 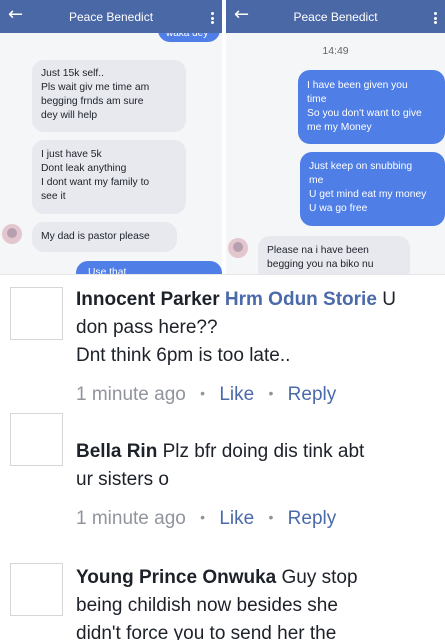 I want to click on comment-text: Dnt think 6pm is too late.., so click(x=183, y=355).